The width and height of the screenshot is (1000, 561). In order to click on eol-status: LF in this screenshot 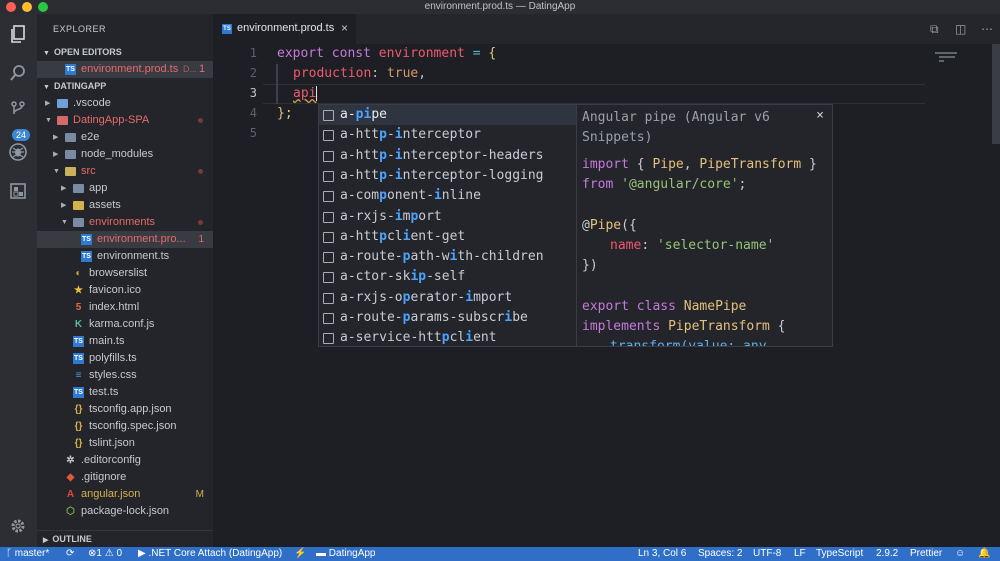, I will do `click(800, 554)`.